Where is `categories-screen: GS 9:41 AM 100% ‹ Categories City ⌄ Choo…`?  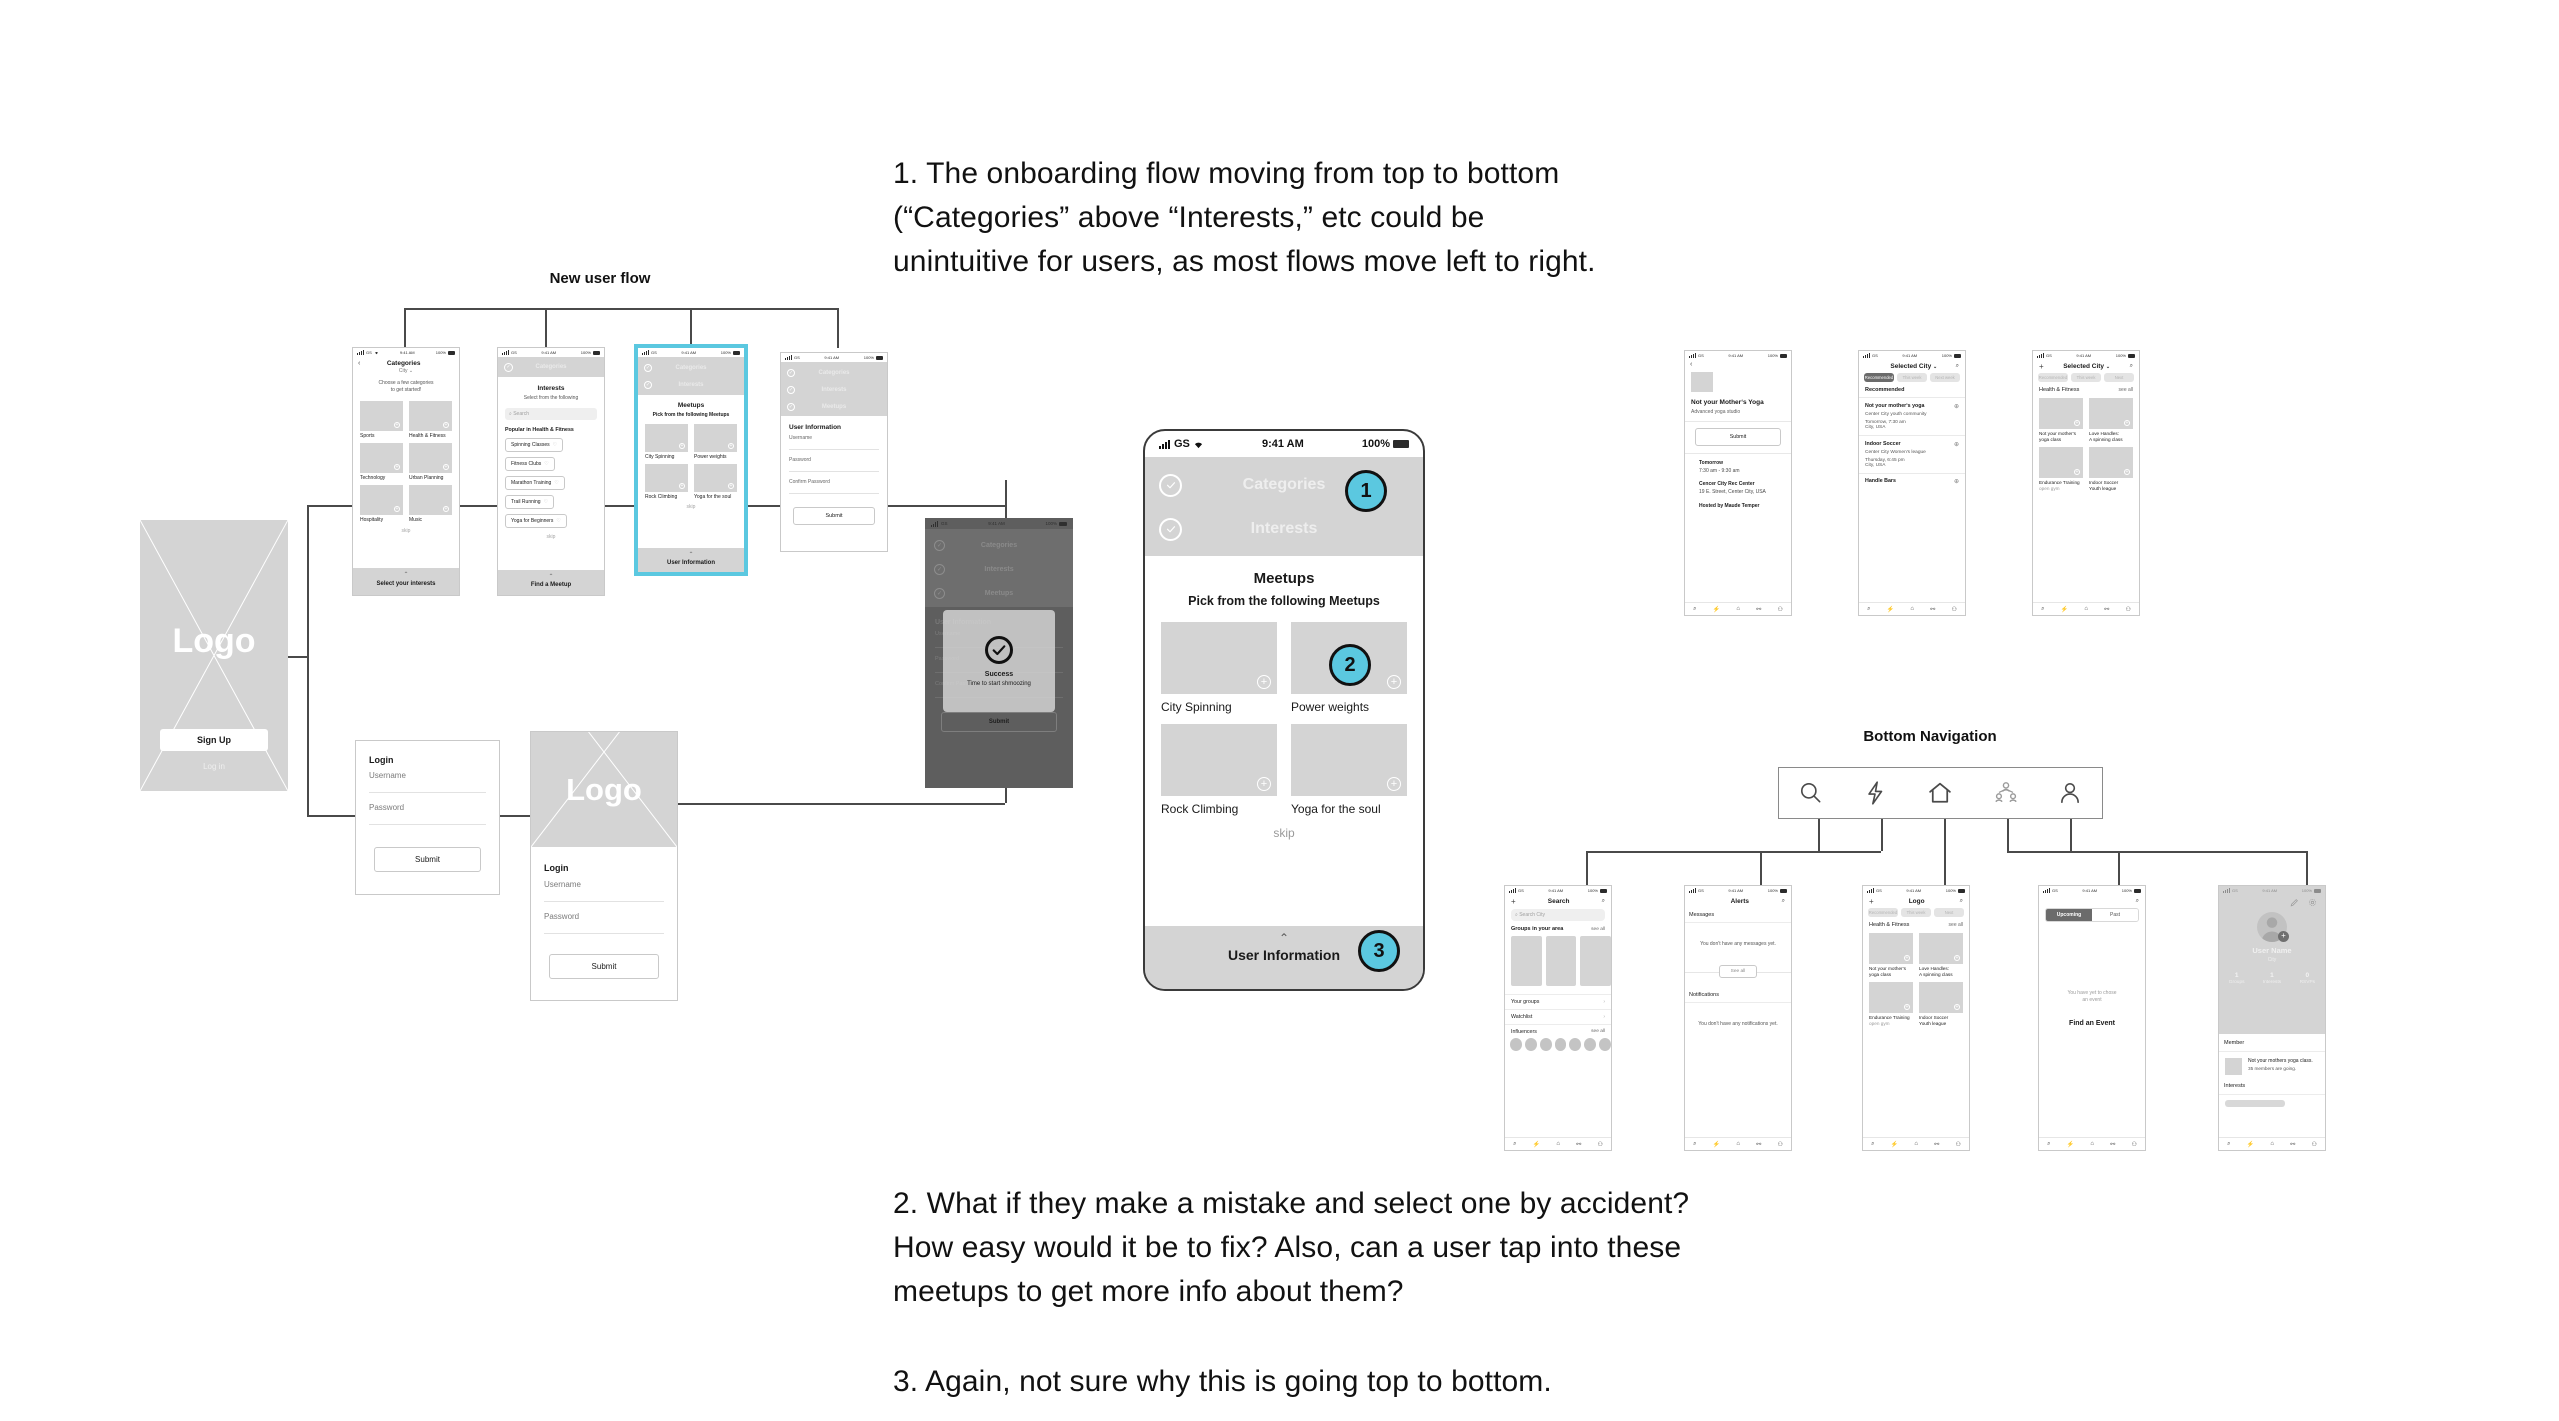
categories-screen: GS 9:41 AM 100% ‹ Categories City ⌄ Choo… is located at coordinates (406, 471).